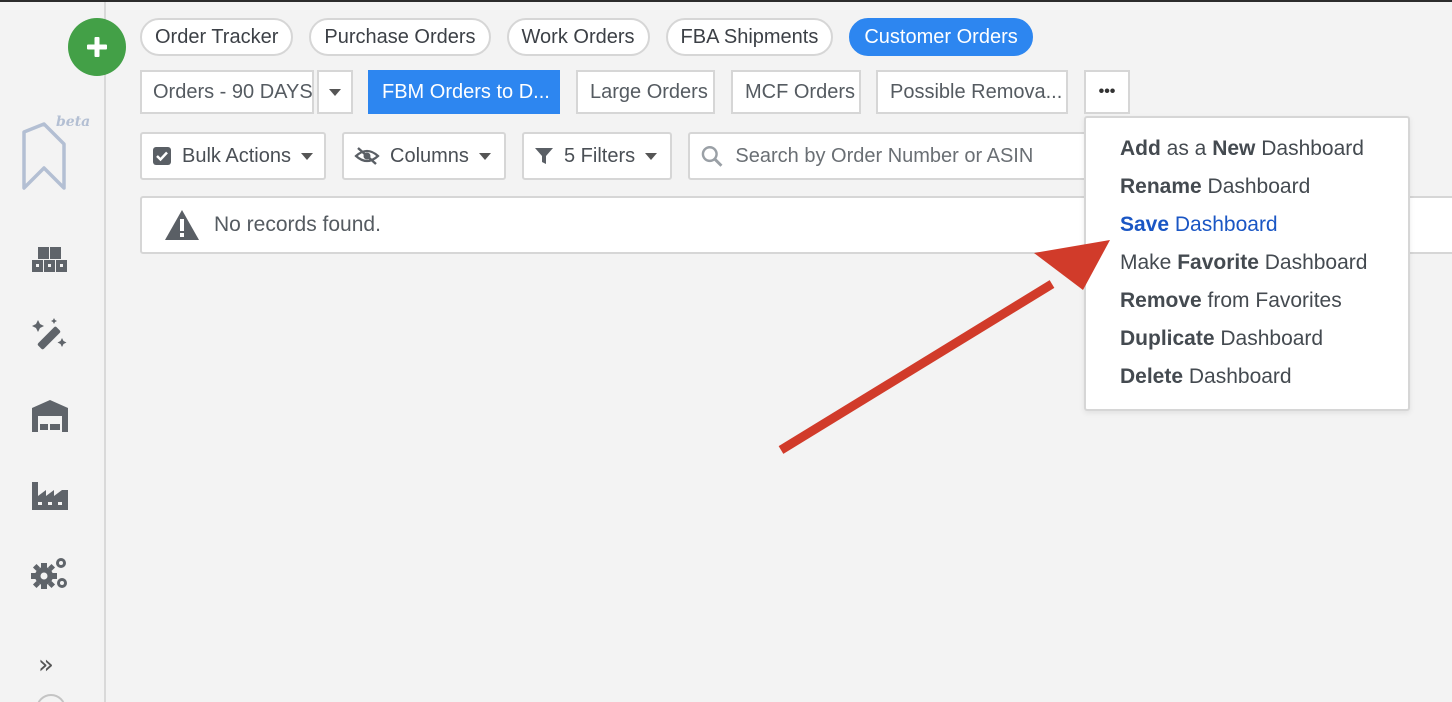 This screenshot has width=1452, height=702. I want to click on add-button, so click(97, 47).